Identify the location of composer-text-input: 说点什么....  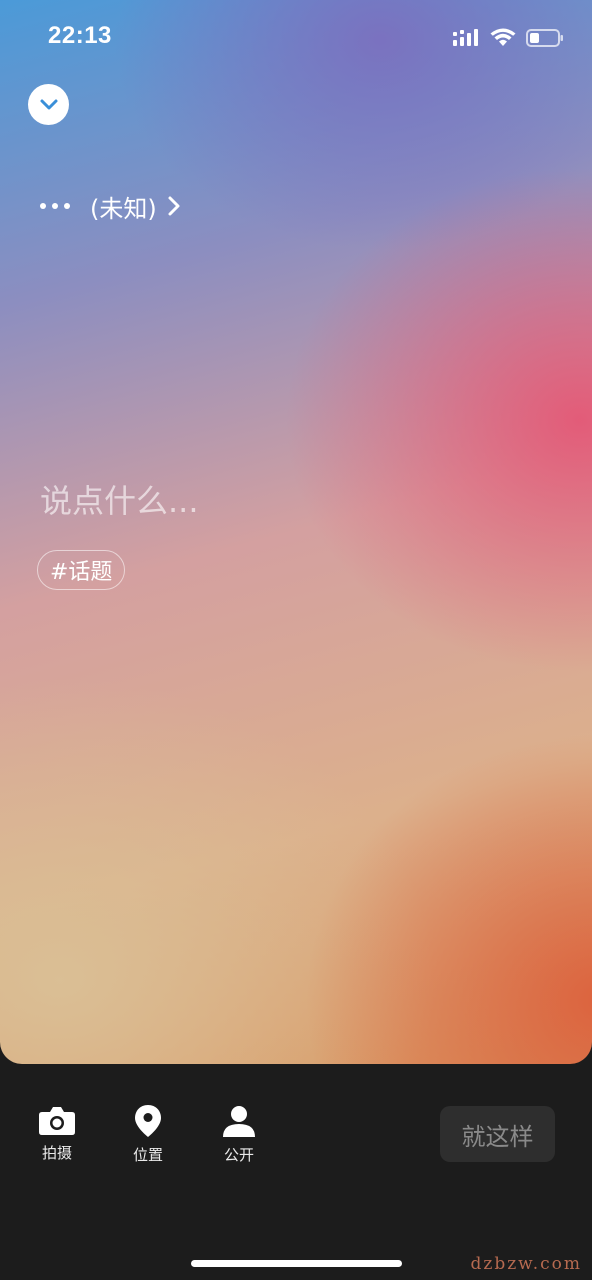
(119, 499).